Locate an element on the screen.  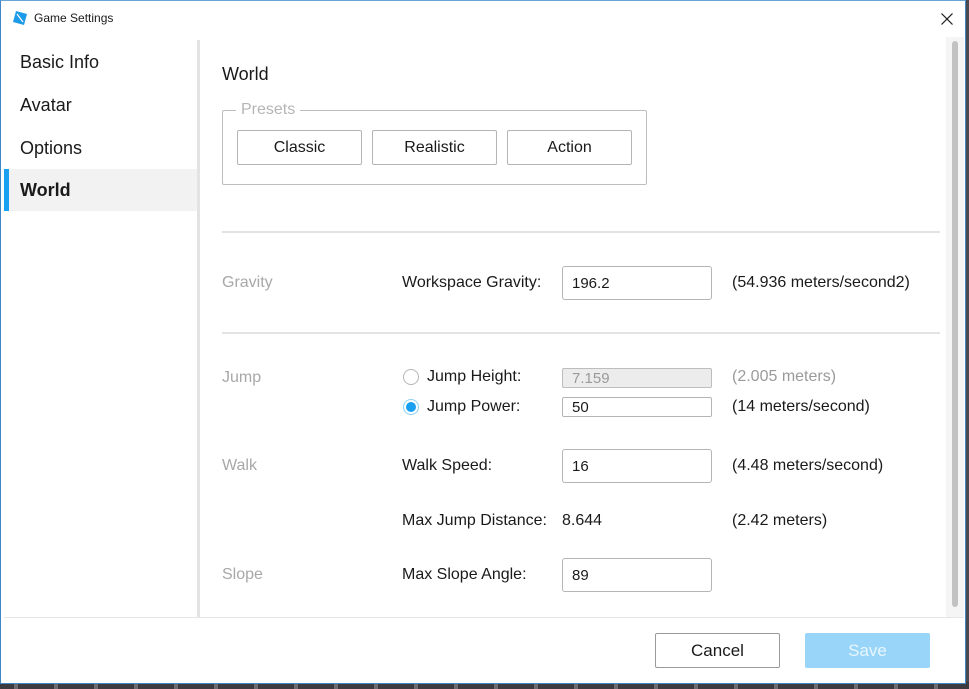
sidebar-item-avatar: Avatar is located at coordinates (100, 105).